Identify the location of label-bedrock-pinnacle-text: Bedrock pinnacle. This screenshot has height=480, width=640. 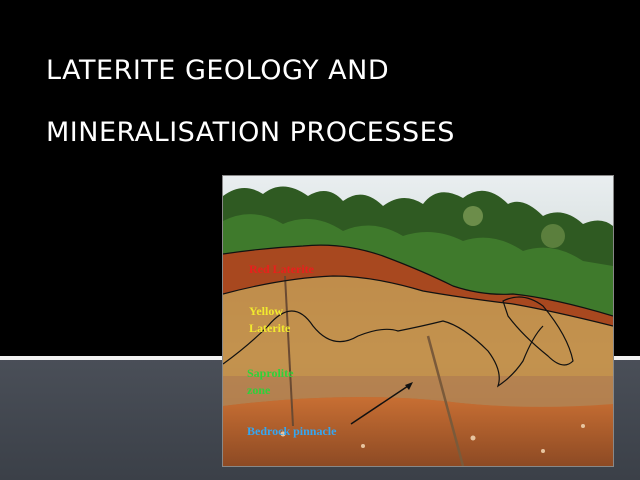
(292, 431).